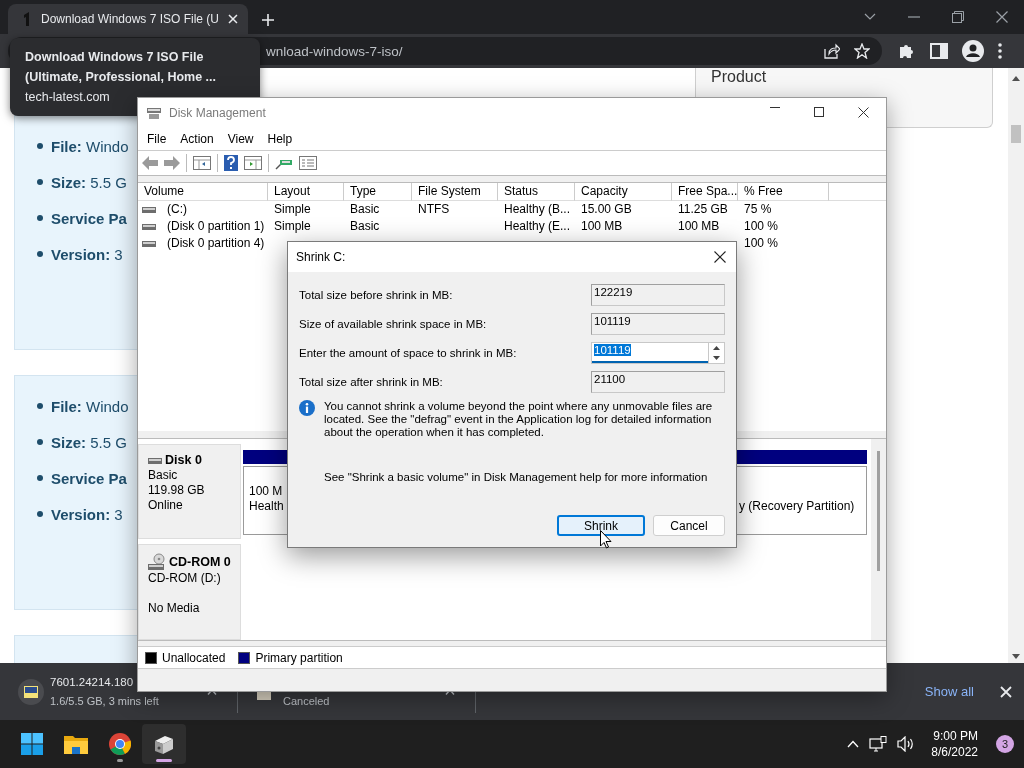 The width and height of the screenshot is (1024, 768). What do you see at coordinates (699, 226) in the screenshot?
I see `table-cell-text: 100 MB` at bounding box center [699, 226].